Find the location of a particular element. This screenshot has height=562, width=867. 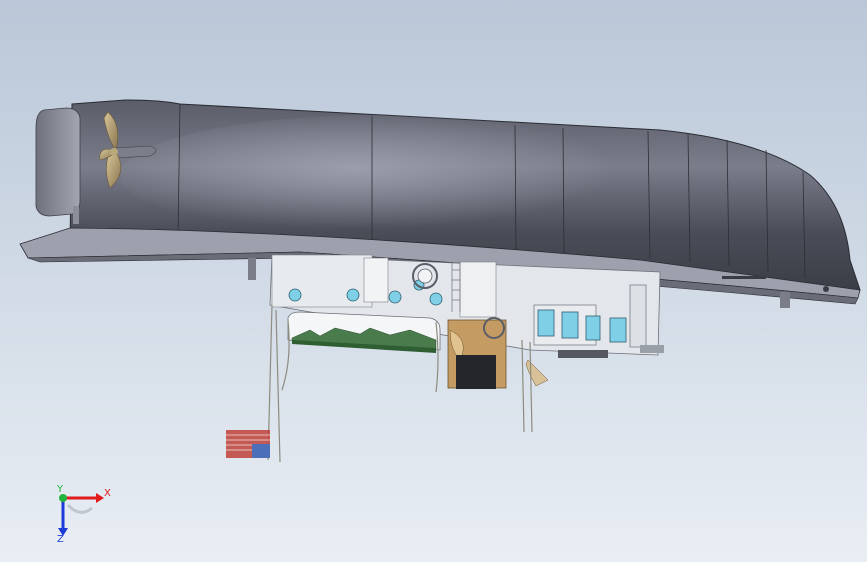

rudder is located at coordinates (58, 165).